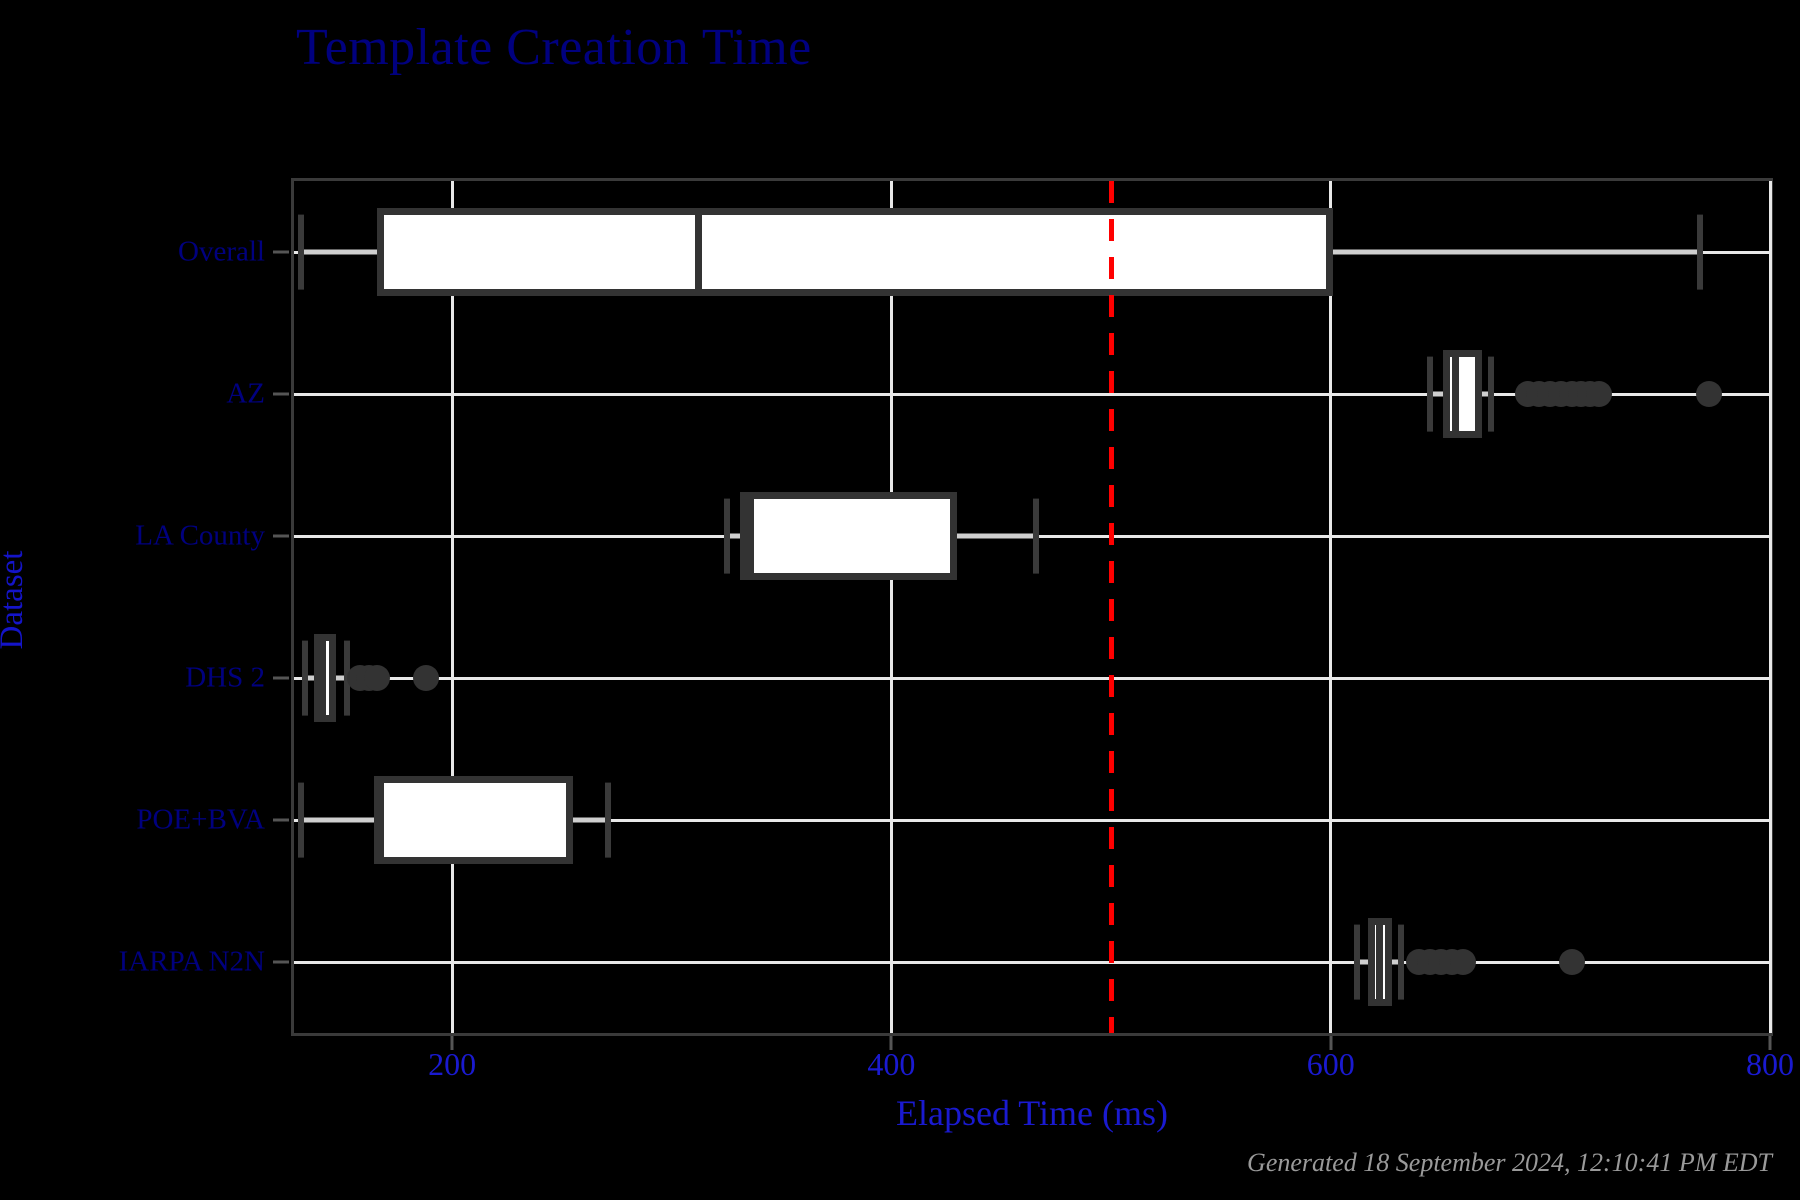 The image size is (1800, 1200). I want to click on box-overall, so click(855, 252).